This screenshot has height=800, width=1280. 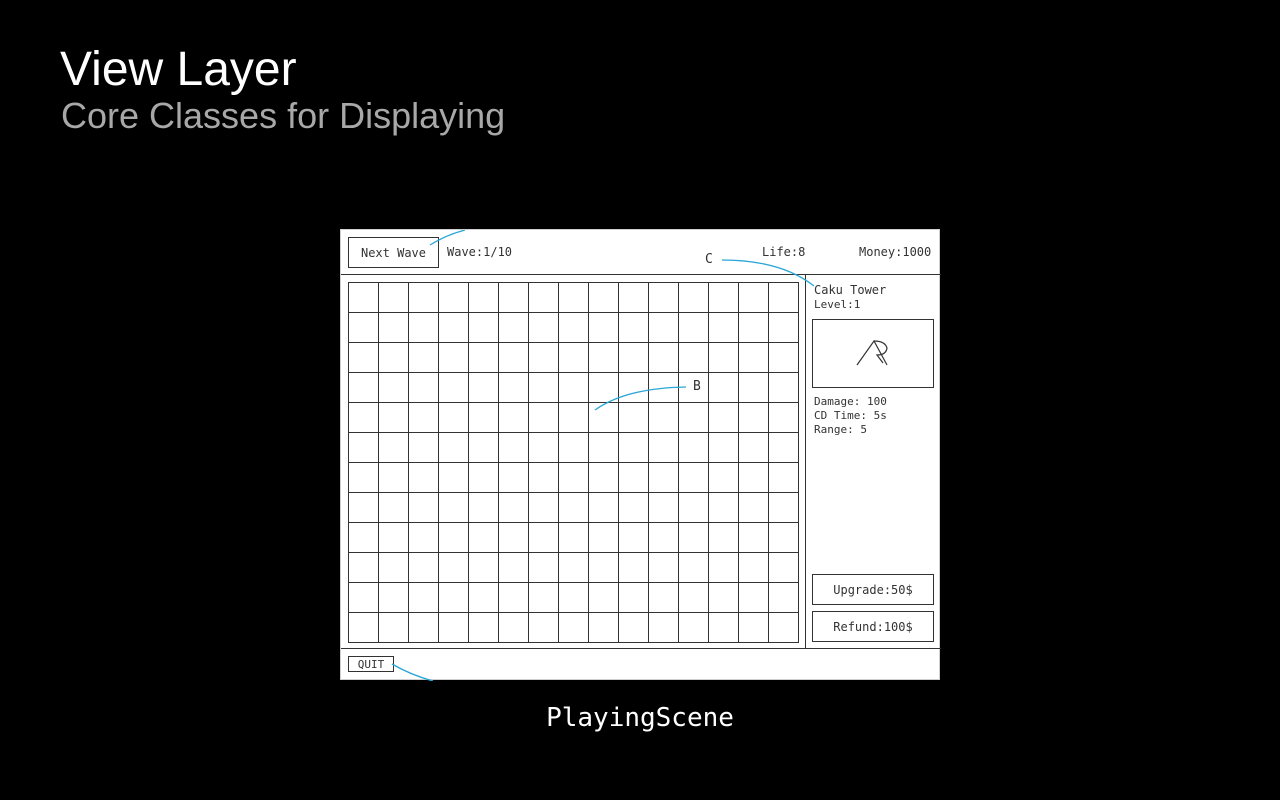 What do you see at coordinates (640, 398) in the screenshot?
I see `annotation-line-b` at bounding box center [640, 398].